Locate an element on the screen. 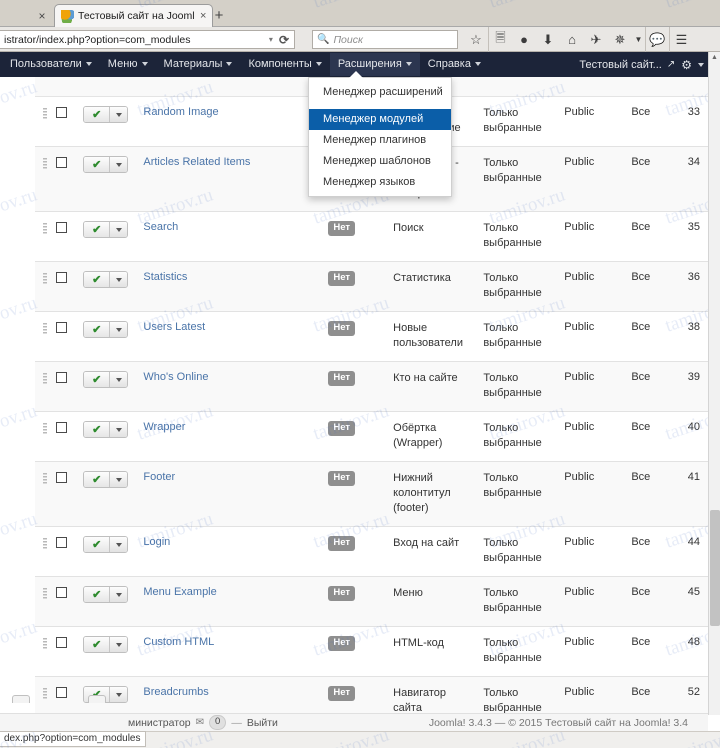  scrollbar-thumb is located at coordinates (715, 568).